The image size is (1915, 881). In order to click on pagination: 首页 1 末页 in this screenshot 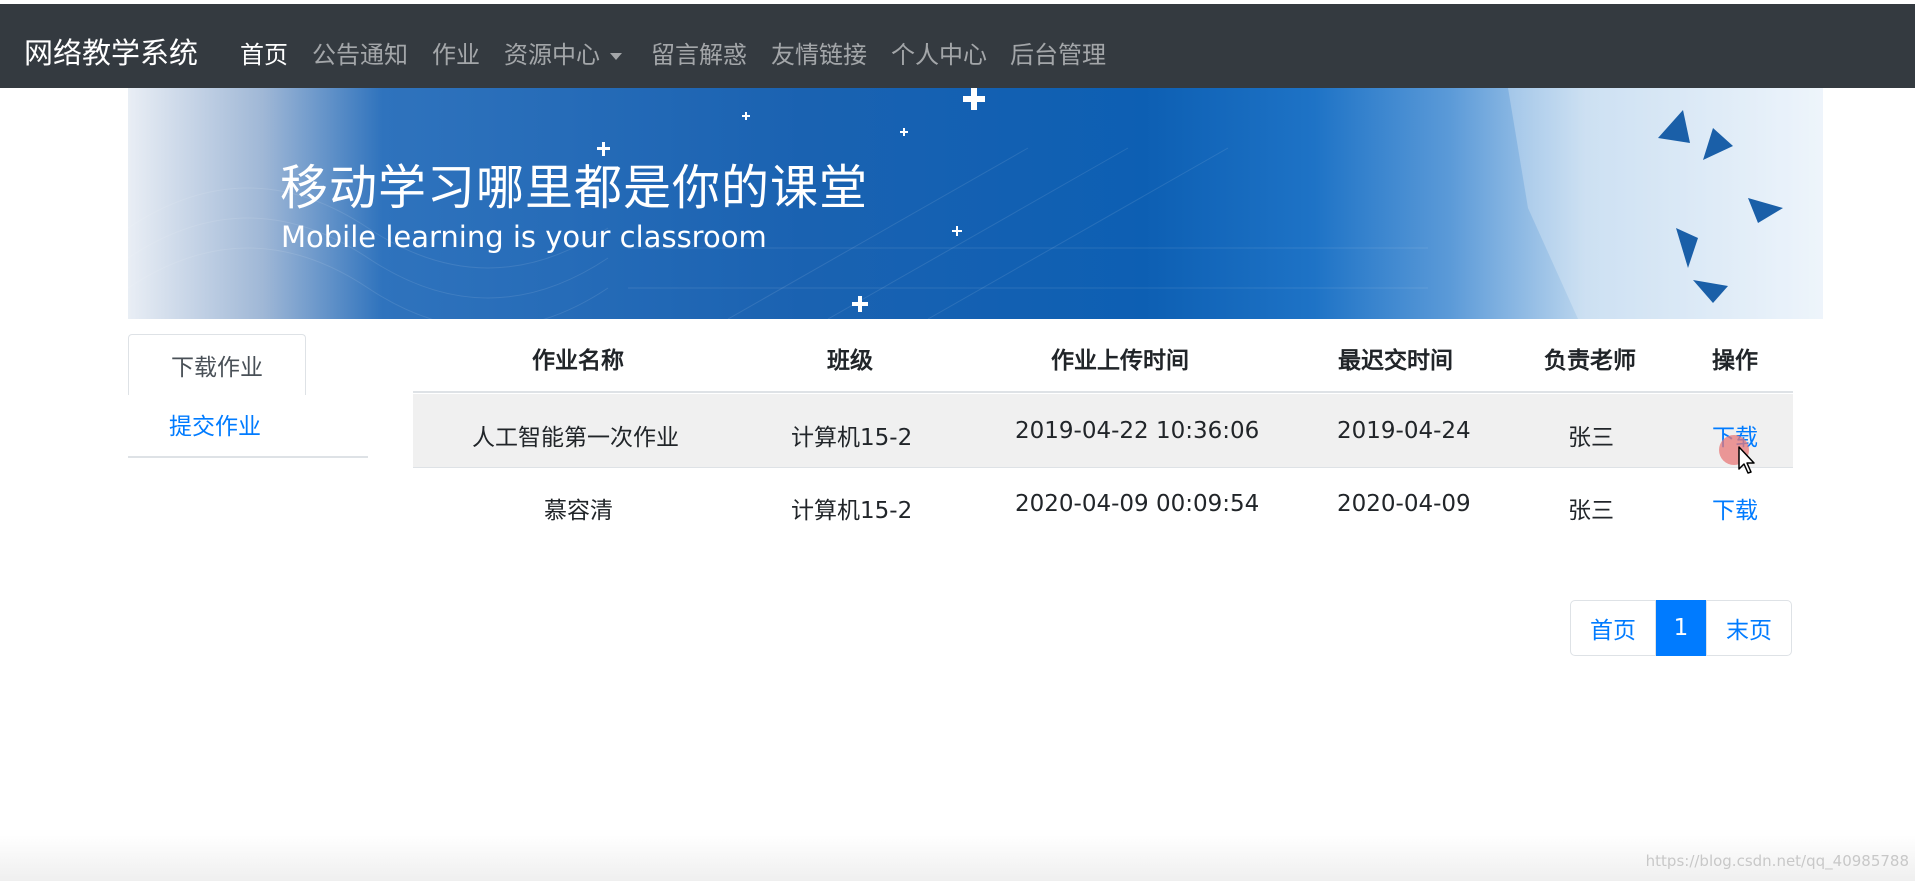, I will do `click(1681, 628)`.